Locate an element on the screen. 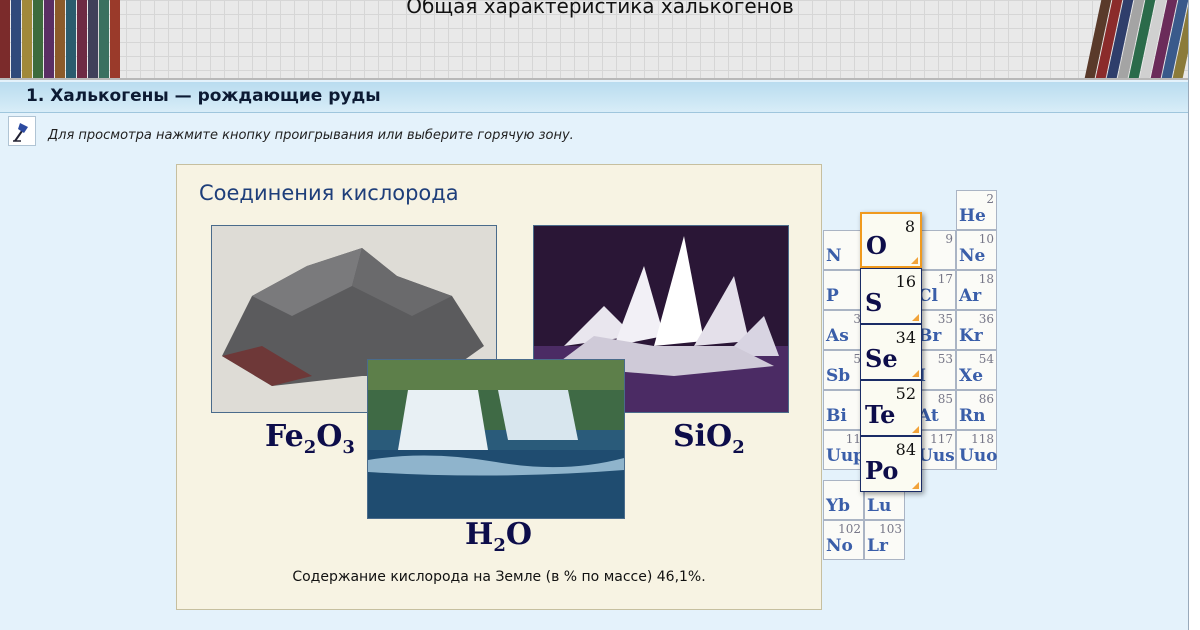 This screenshot has height=630, width=1200. element-cell: 18 Ar is located at coordinates (976, 290).